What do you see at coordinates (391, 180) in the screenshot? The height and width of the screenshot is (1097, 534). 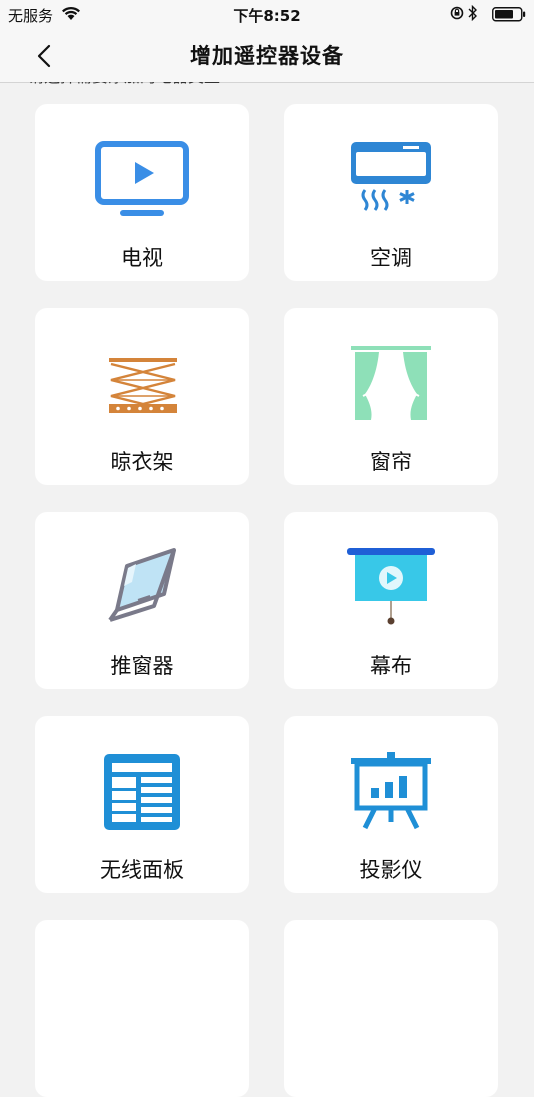 I see `air-conditioner-icon` at bounding box center [391, 180].